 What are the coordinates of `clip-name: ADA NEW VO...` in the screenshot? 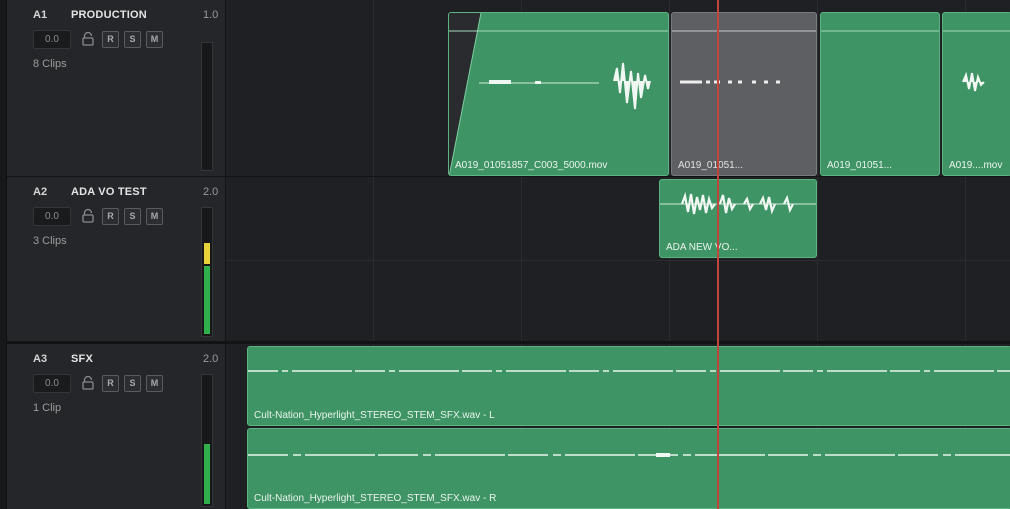 It's located at (702, 247).